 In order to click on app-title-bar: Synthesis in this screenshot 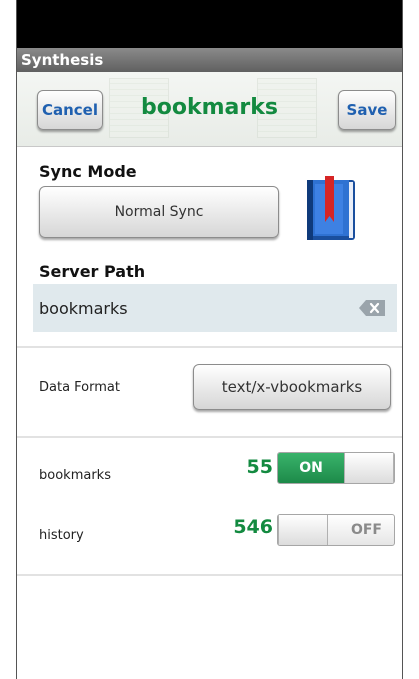, I will do `click(209, 60)`.